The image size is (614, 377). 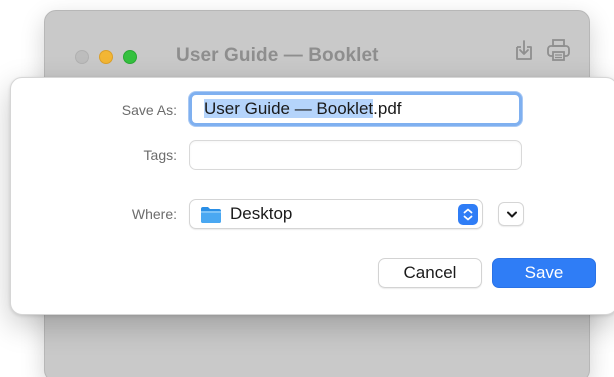 What do you see at coordinates (277, 55) in the screenshot?
I see `window-title: User Guide — Booklet` at bounding box center [277, 55].